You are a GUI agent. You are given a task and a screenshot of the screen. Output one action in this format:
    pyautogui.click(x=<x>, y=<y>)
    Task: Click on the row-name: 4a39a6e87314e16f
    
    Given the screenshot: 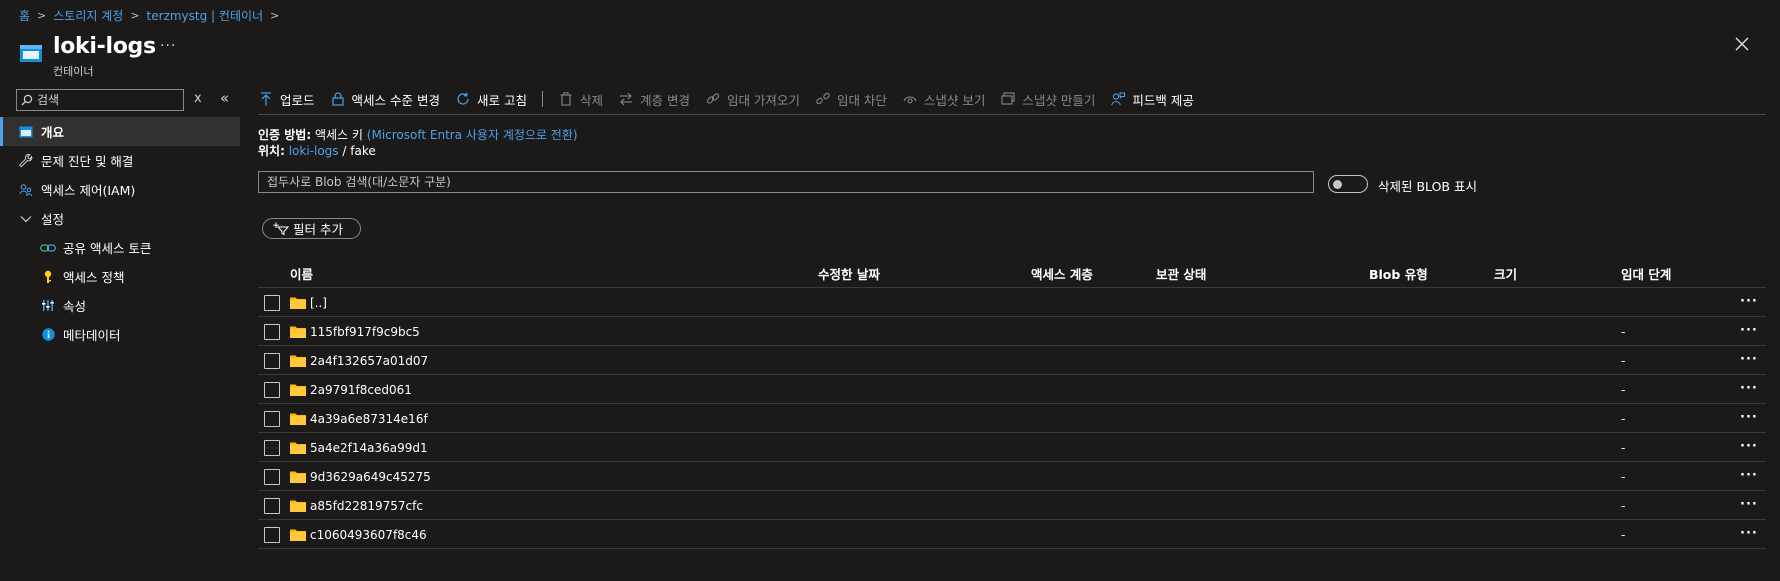 What is the action you would take?
    pyautogui.click(x=369, y=419)
    